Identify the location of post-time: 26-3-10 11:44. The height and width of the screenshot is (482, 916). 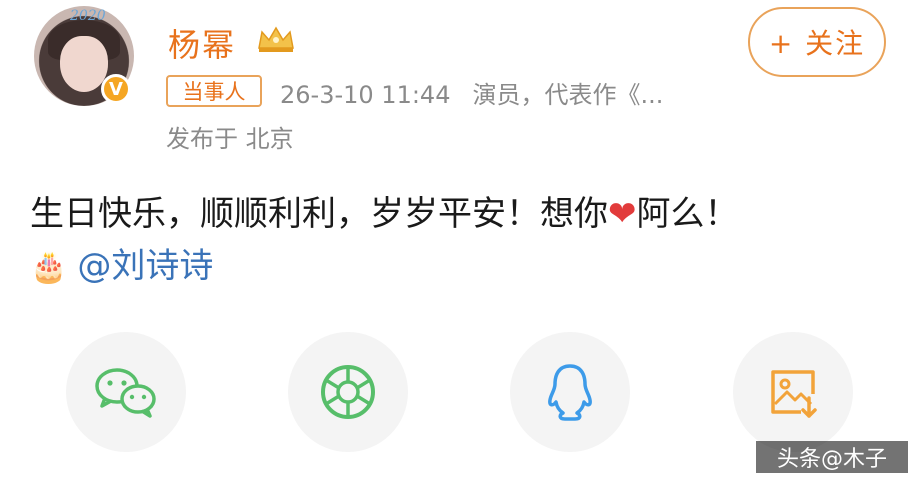
(365, 95).